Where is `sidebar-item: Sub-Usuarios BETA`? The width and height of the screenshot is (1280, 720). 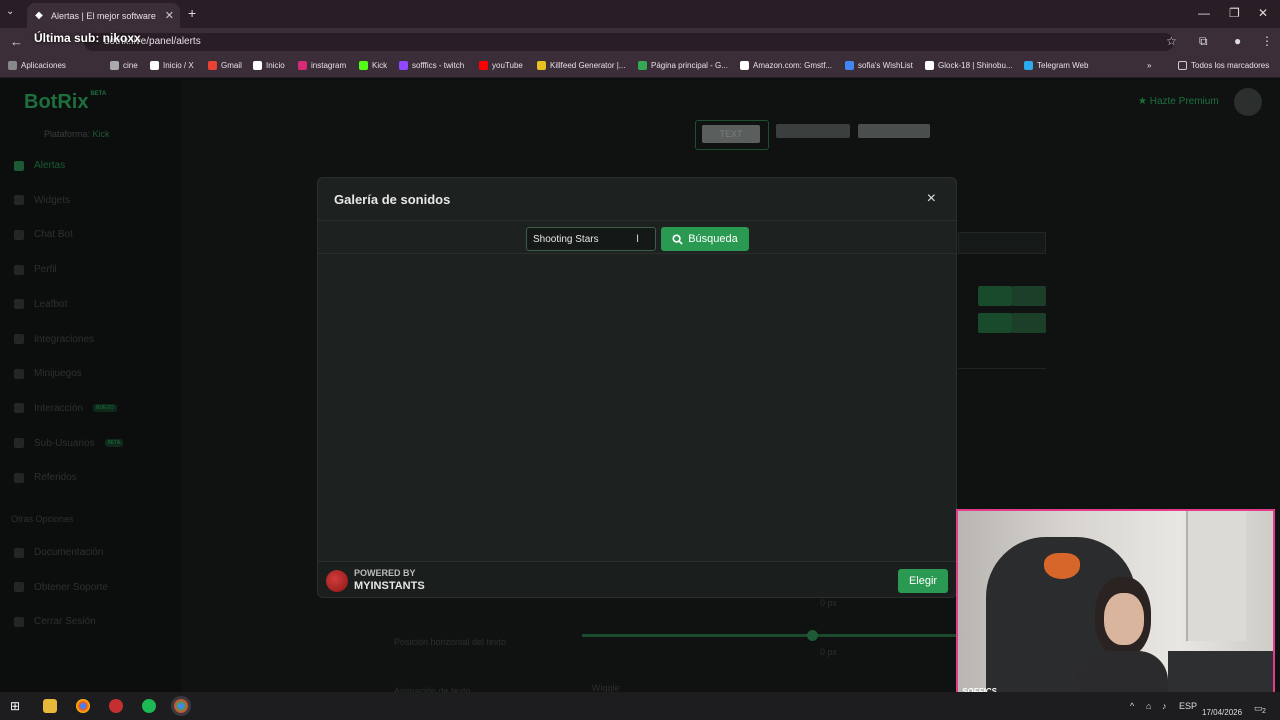 sidebar-item: Sub-Usuarios BETA is located at coordinates (69, 443).